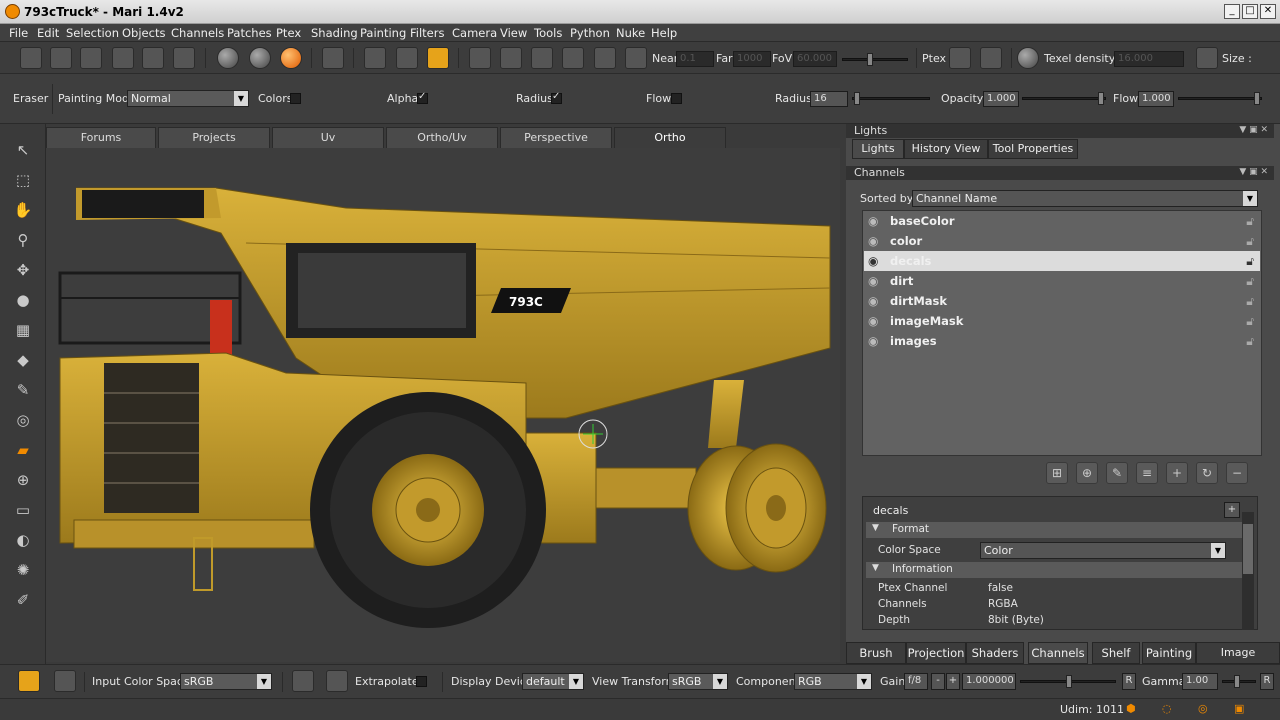  What do you see at coordinates (23, 540) in the screenshot?
I see `fill-icon: ◐` at bounding box center [23, 540].